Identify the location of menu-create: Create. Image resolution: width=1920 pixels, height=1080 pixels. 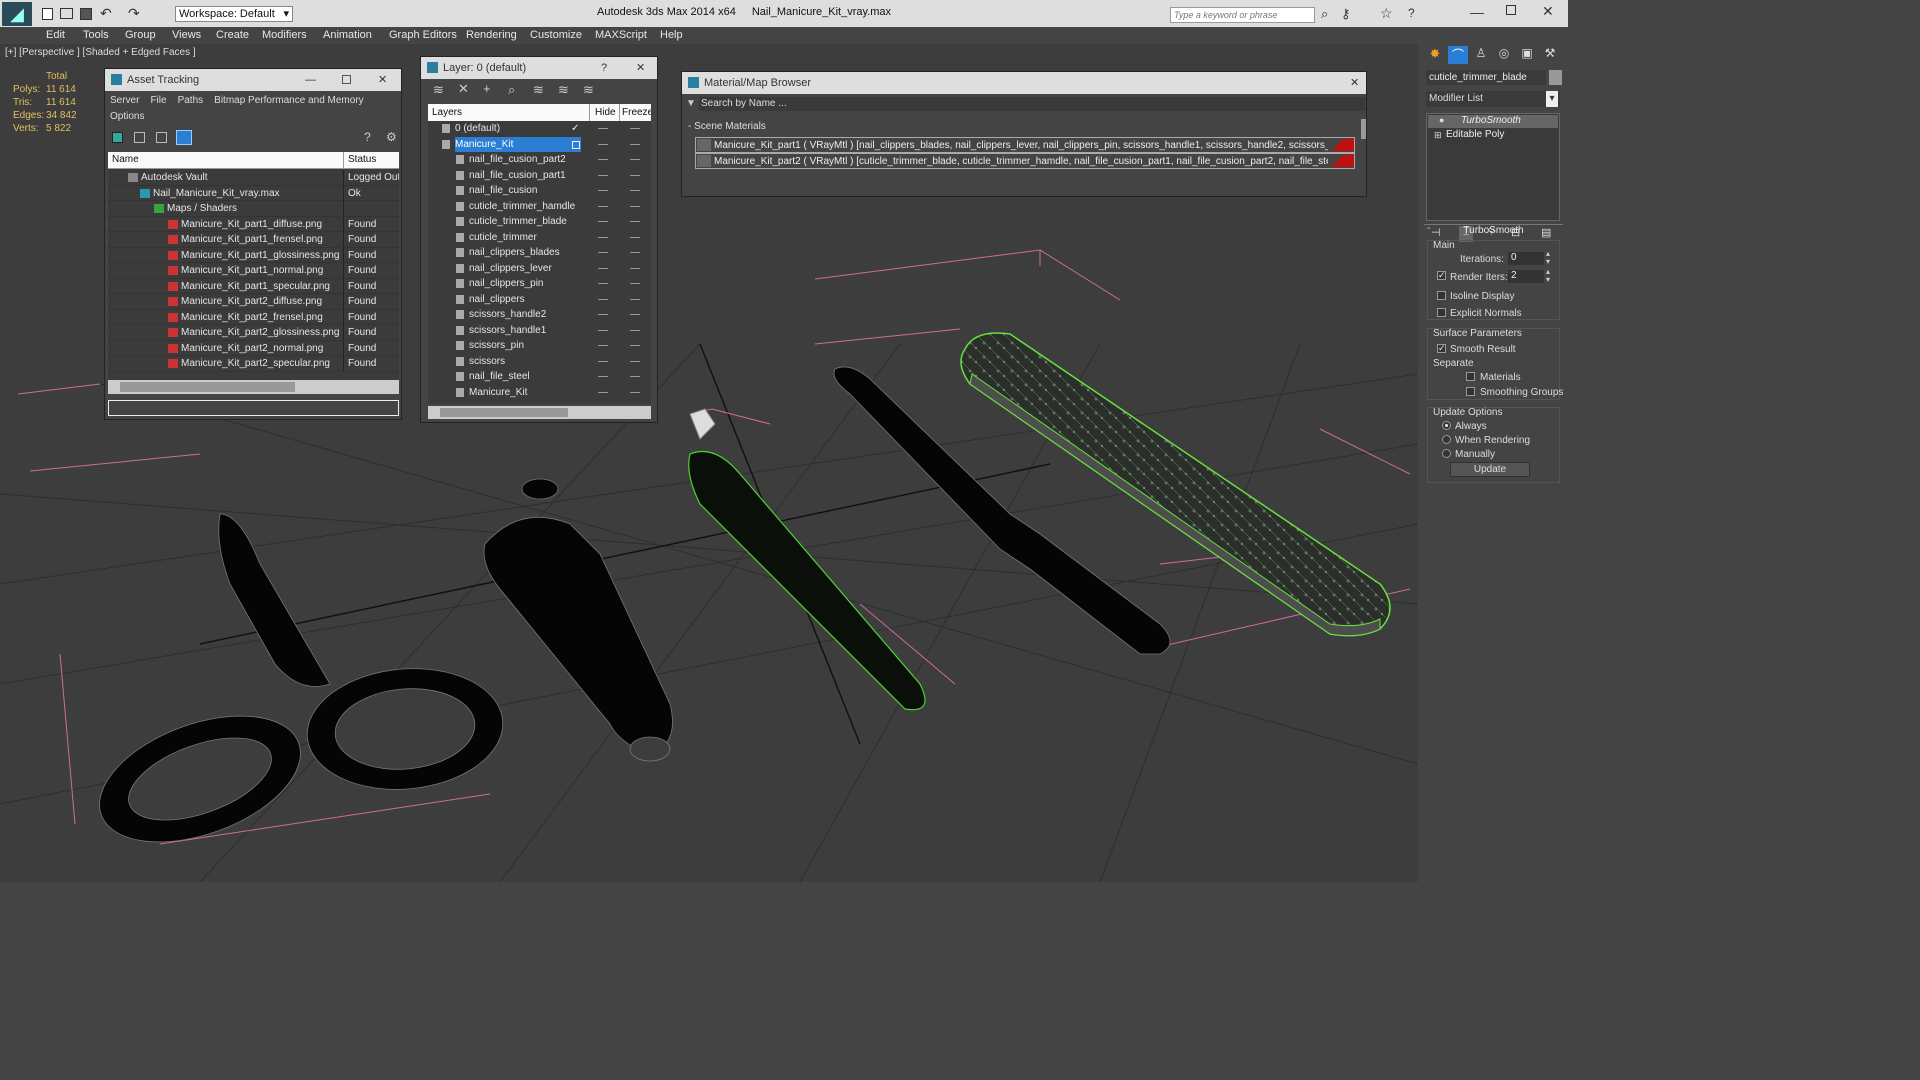
(232, 35).